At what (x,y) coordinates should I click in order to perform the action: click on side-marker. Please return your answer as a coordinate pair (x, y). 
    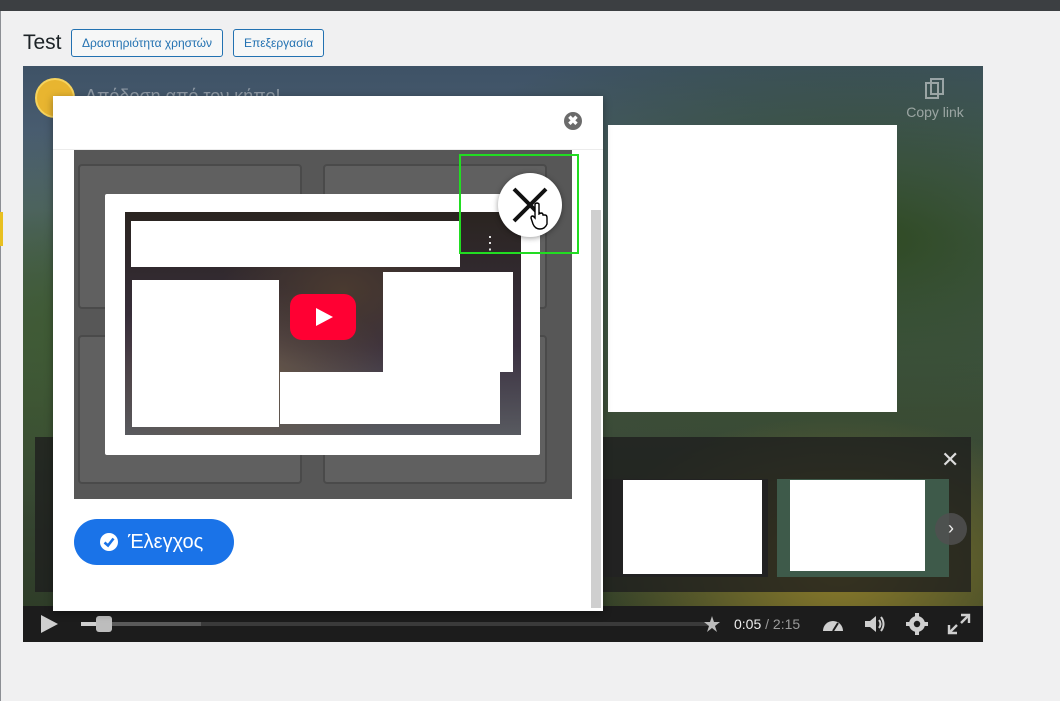
    Looking at the image, I should click on (1, 229).